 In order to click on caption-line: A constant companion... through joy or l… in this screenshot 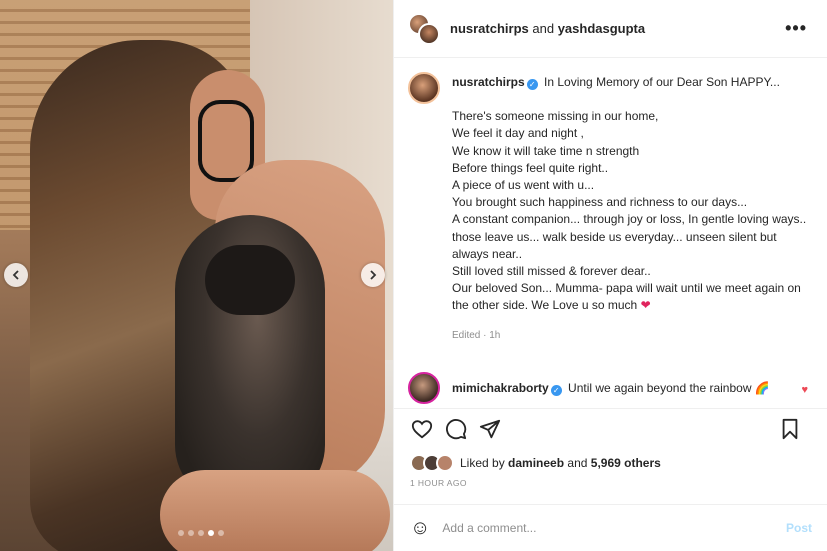, I will do `click(629, 219)`.